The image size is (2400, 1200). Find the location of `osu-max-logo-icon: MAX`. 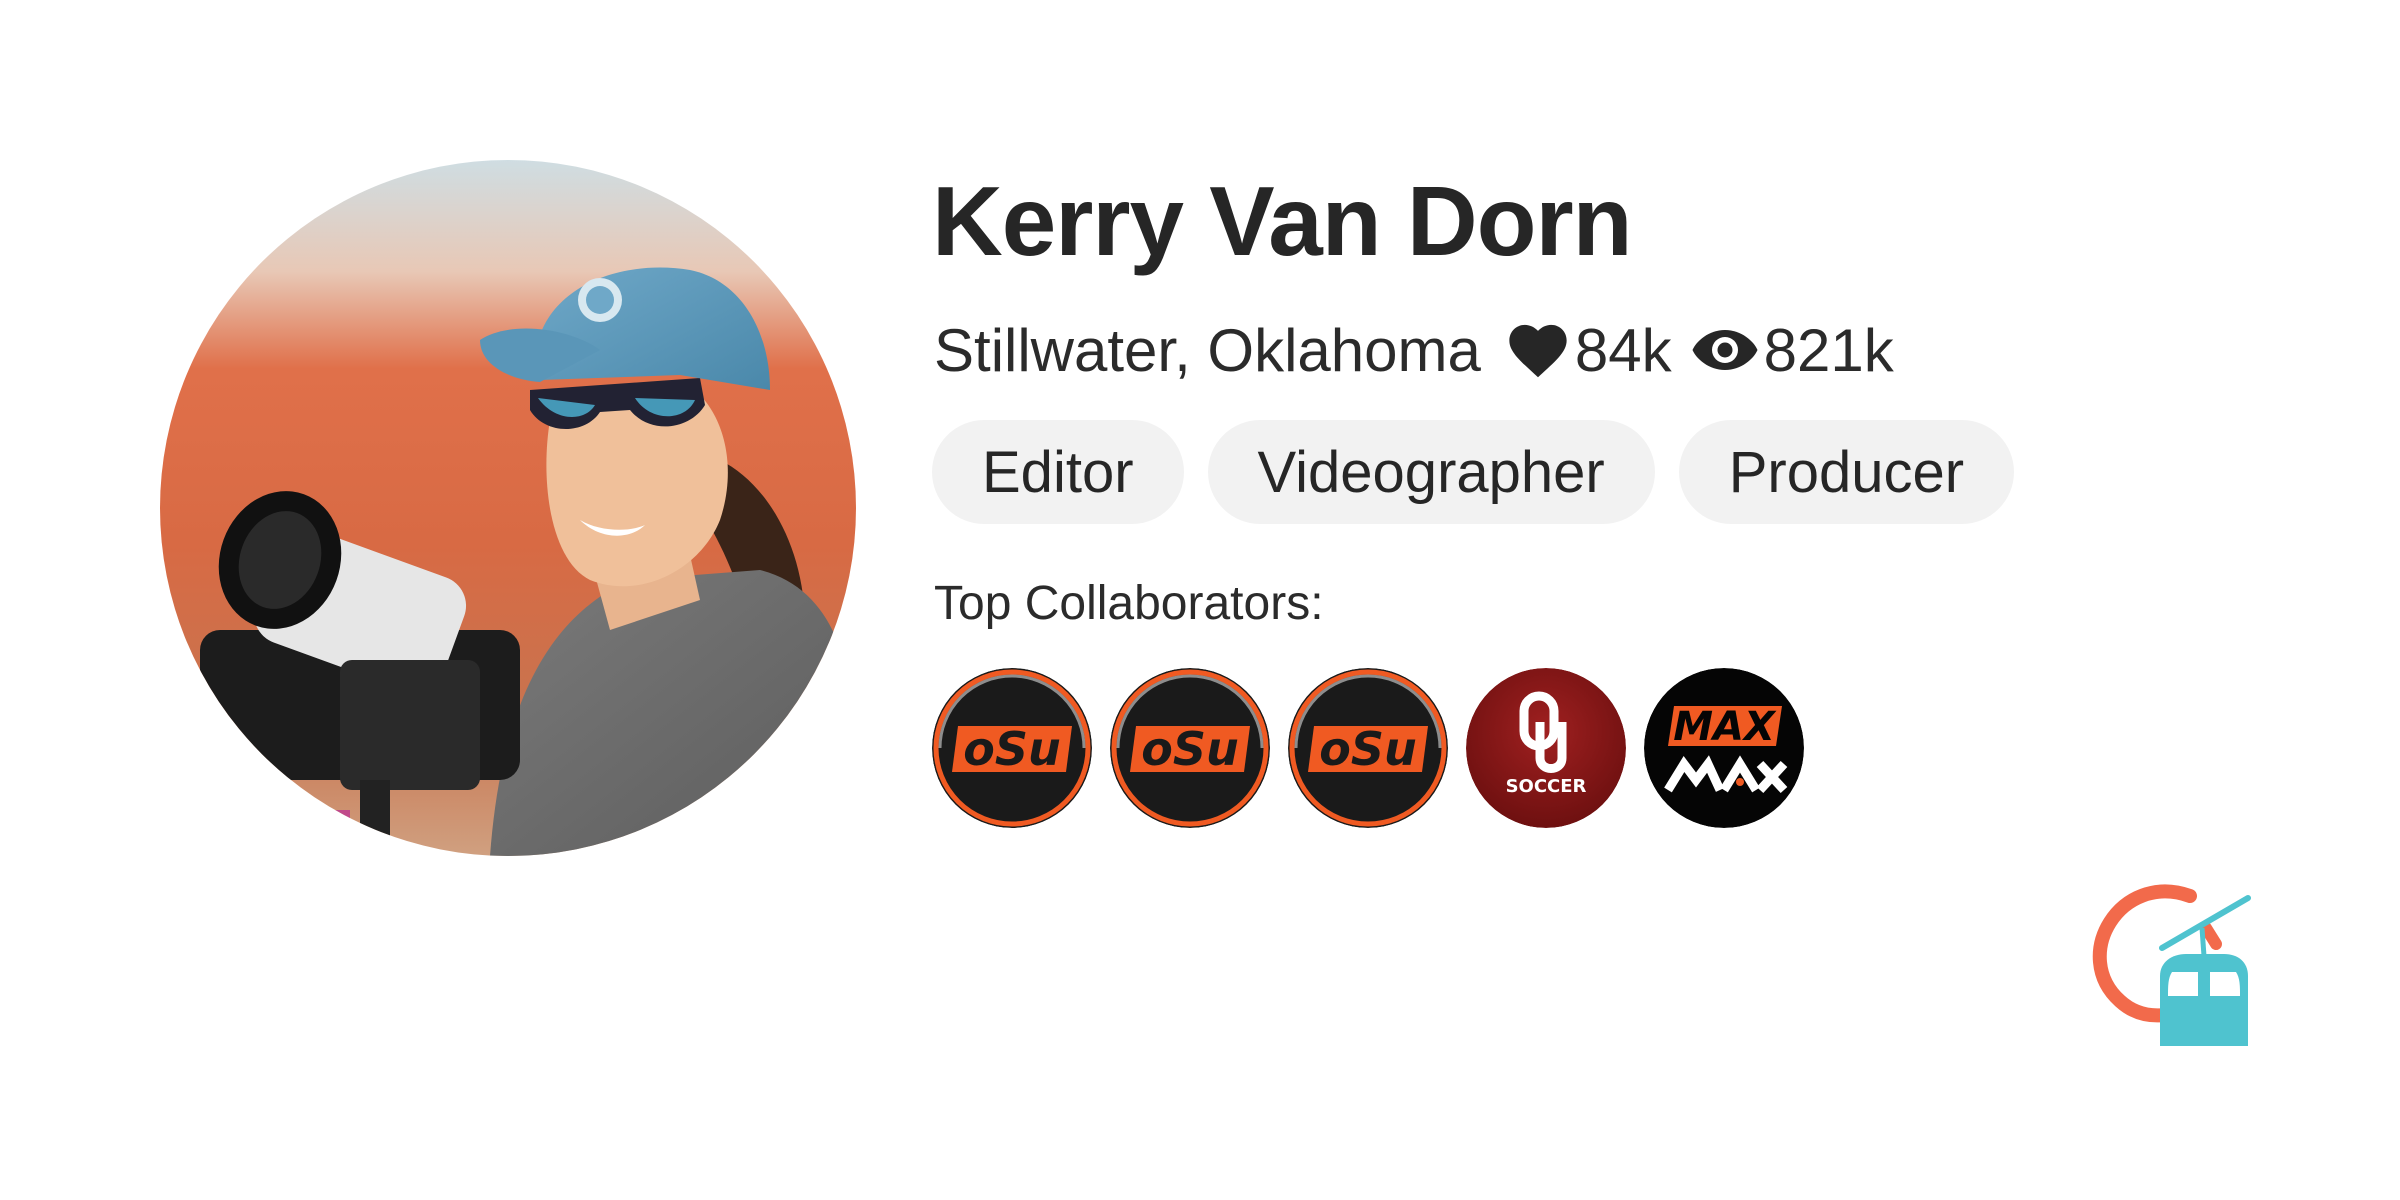

osu-max-logo-icon: MAX is located at coordinates (1724, 748).